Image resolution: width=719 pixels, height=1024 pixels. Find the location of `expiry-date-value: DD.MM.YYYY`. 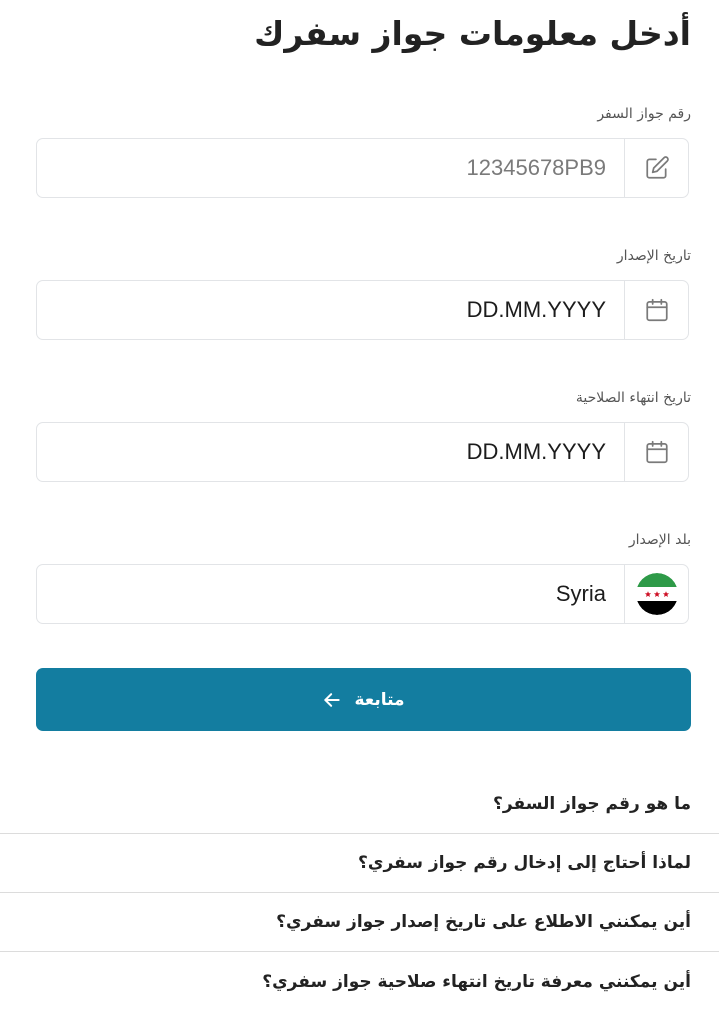

expiry-date-value: DD.MM.YYYY is located at coordinates (536, 451).